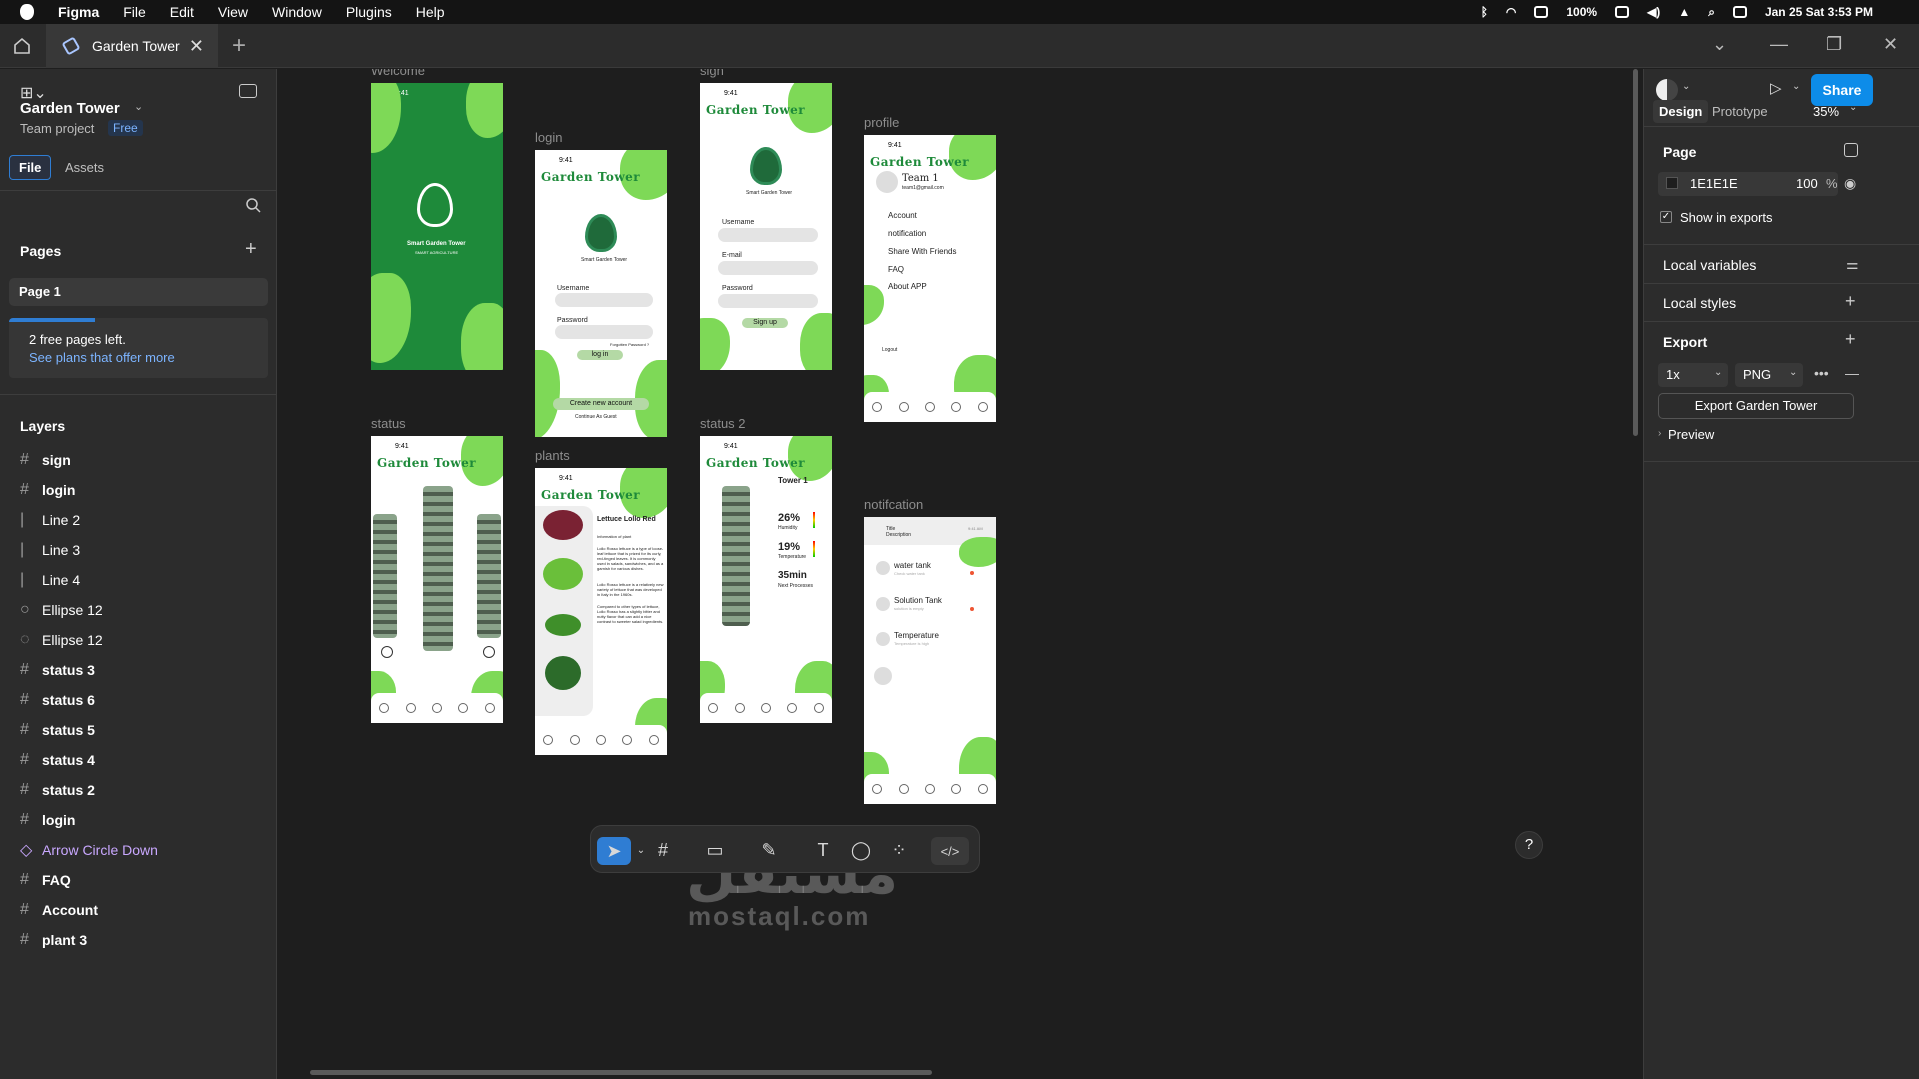  Describe the element at coordinates (138, 106) in the screenshot. I see `project-chevron-icon: ⌄` at that location.